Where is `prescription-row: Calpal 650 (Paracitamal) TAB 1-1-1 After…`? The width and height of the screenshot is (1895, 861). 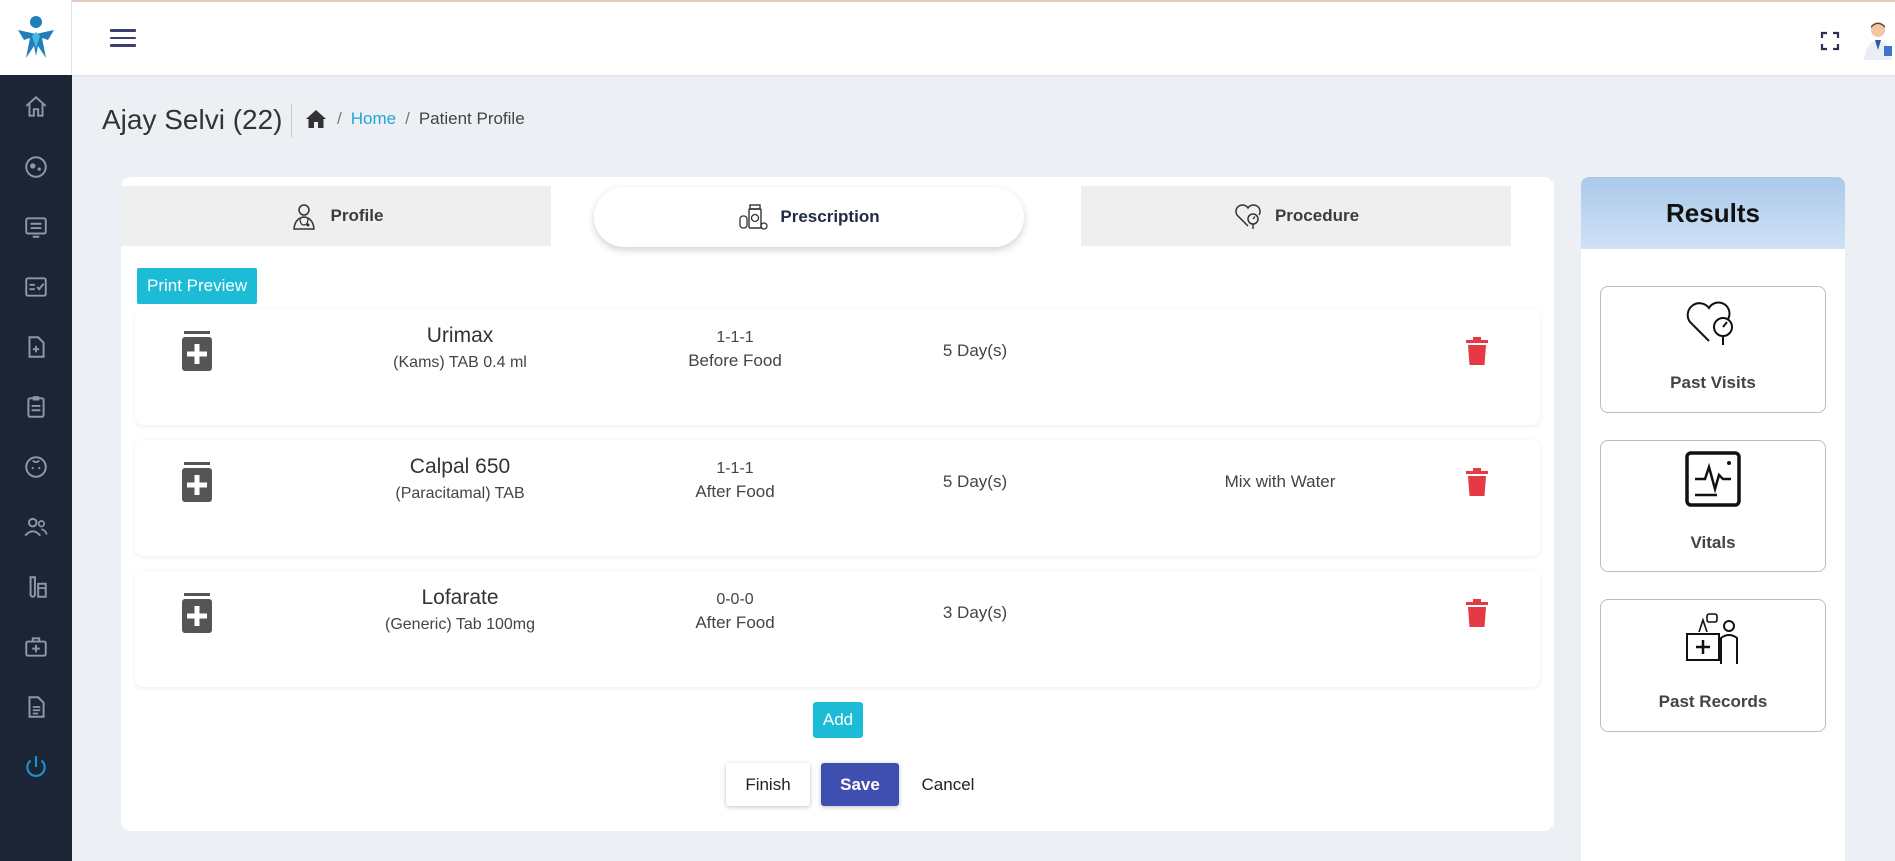 prescription-row: Calpal 650 (Paracitamal) TAB 1-1-1 After… is located at coordinates (837, 498).